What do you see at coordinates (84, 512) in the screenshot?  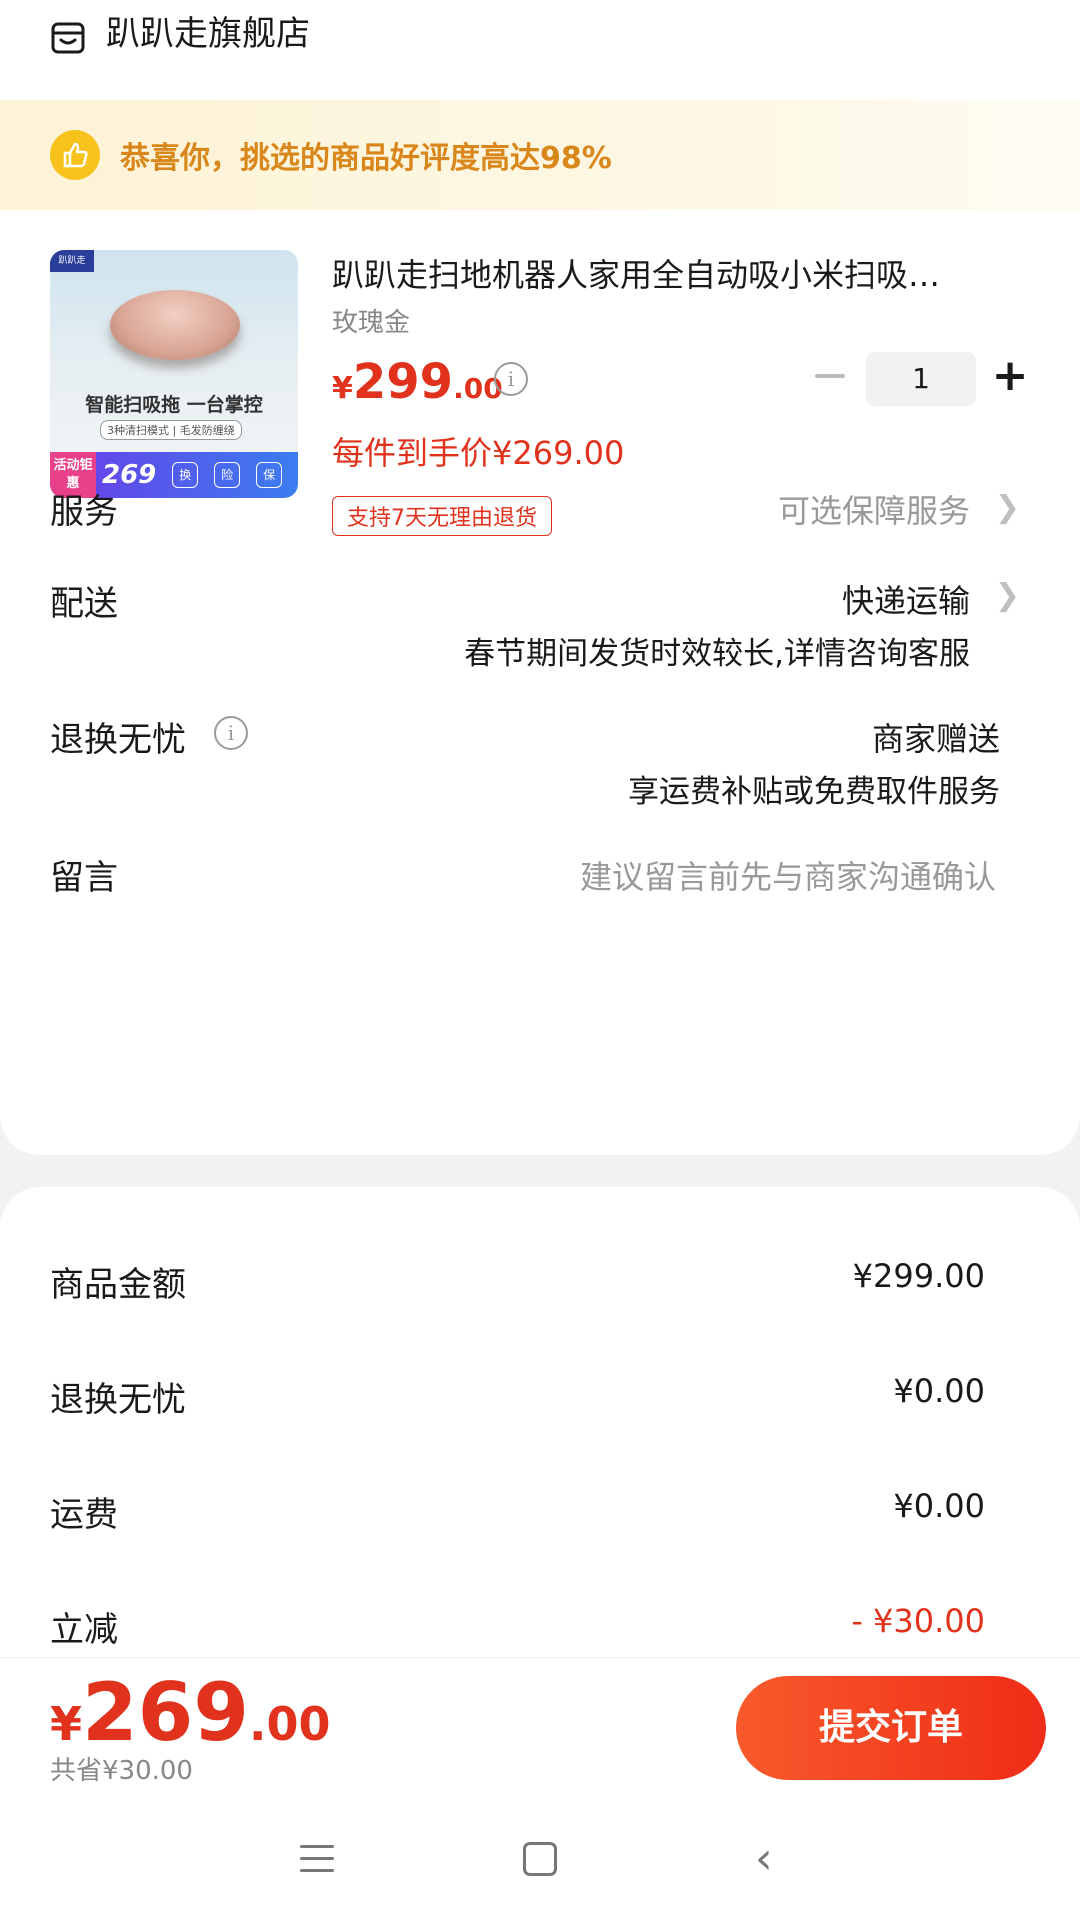 I see `service-label: 服务` at bounding box center [84, 512].